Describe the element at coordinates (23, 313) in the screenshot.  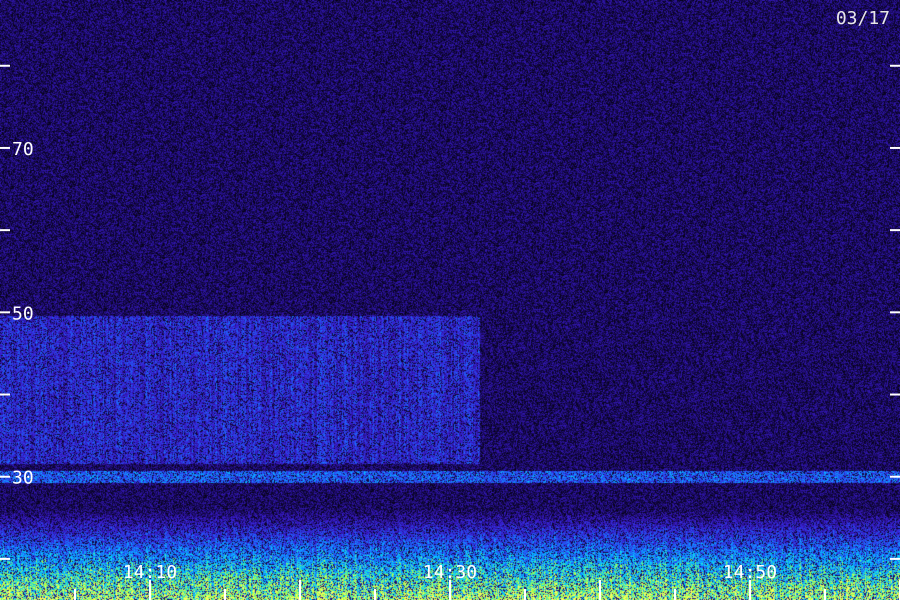
I see `y-tick-label: 50` at that location.